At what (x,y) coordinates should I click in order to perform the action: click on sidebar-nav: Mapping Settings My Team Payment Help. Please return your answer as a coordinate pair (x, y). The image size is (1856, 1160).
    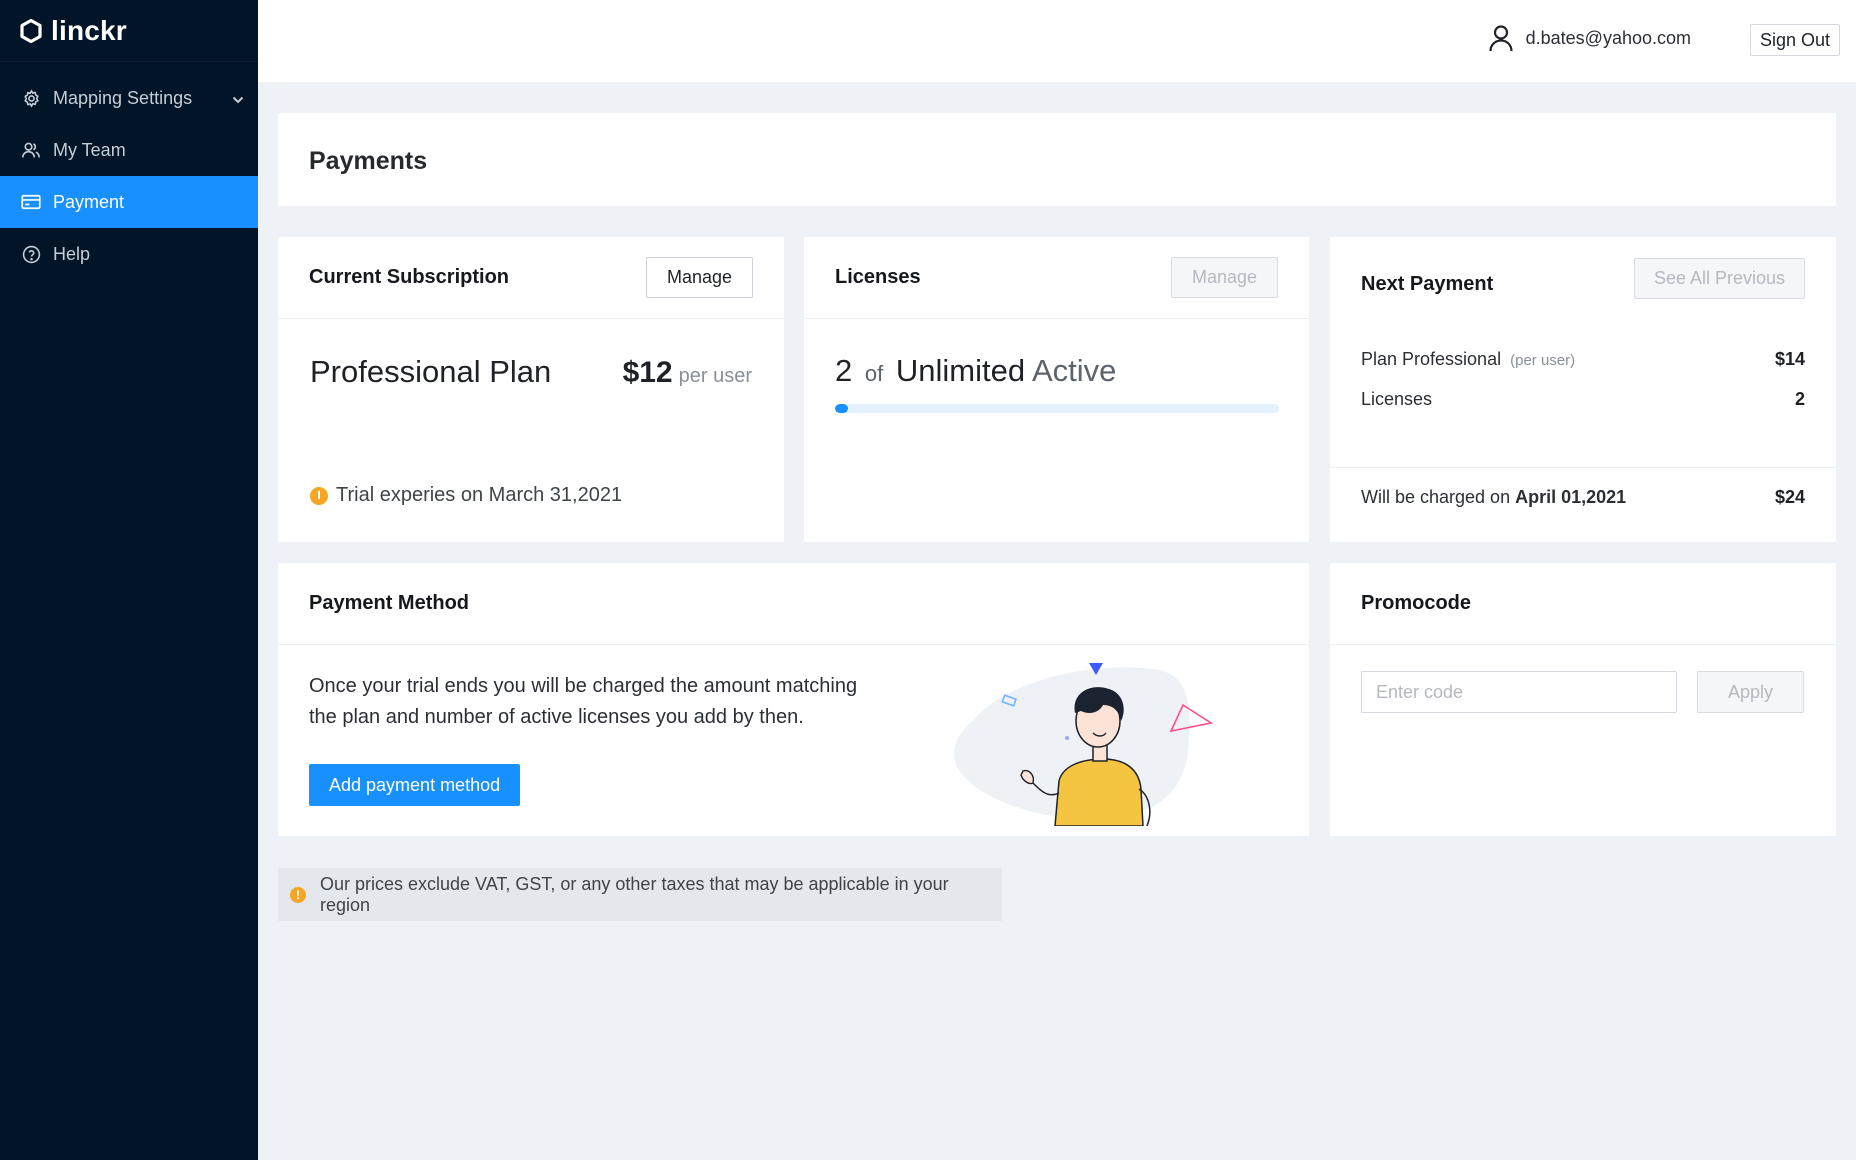
    Looking at the image, I should click on (129, 176).